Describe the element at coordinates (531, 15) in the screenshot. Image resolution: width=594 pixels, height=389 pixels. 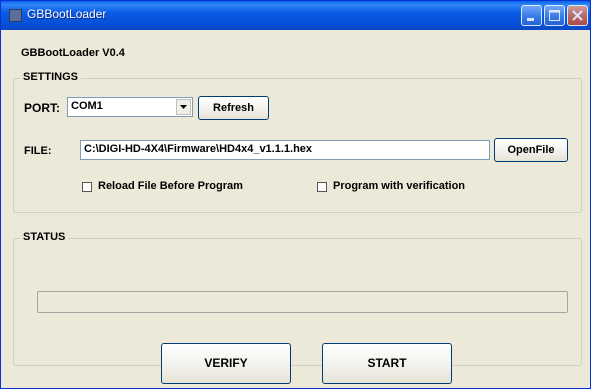
I see `minimize-button` at that location.